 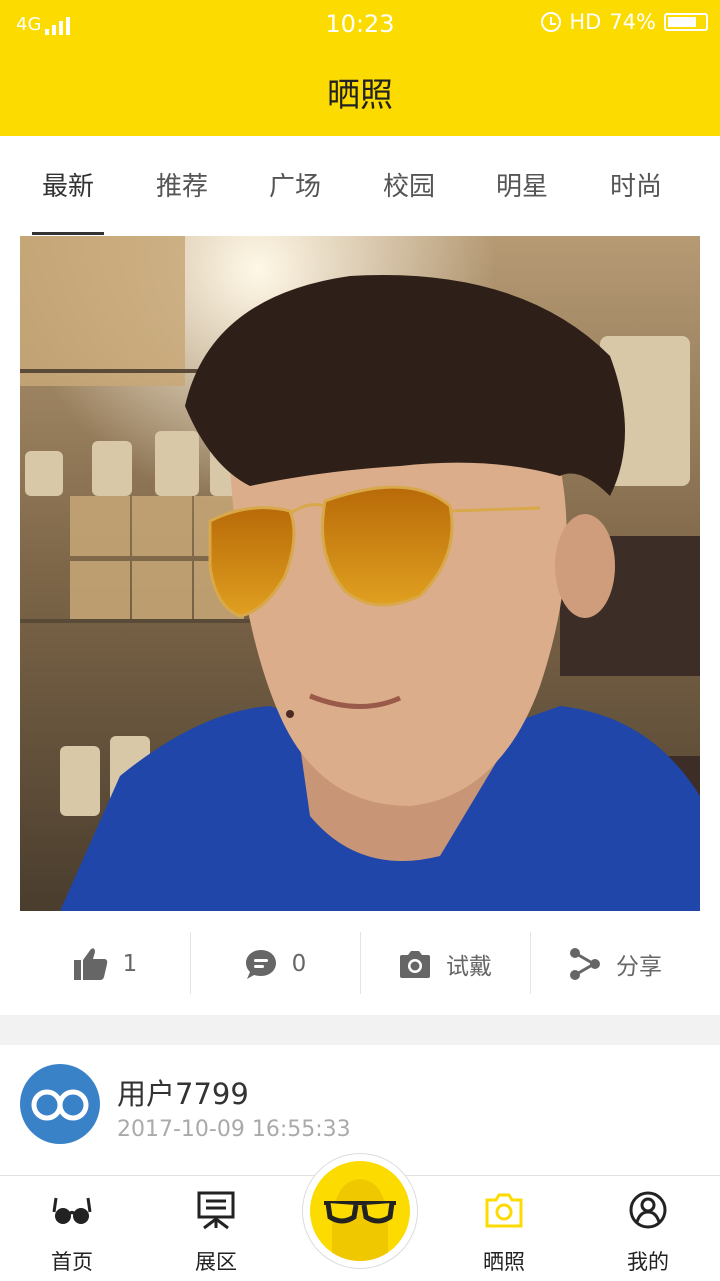 I want to click on avatar, so click(x=60, y=1104).